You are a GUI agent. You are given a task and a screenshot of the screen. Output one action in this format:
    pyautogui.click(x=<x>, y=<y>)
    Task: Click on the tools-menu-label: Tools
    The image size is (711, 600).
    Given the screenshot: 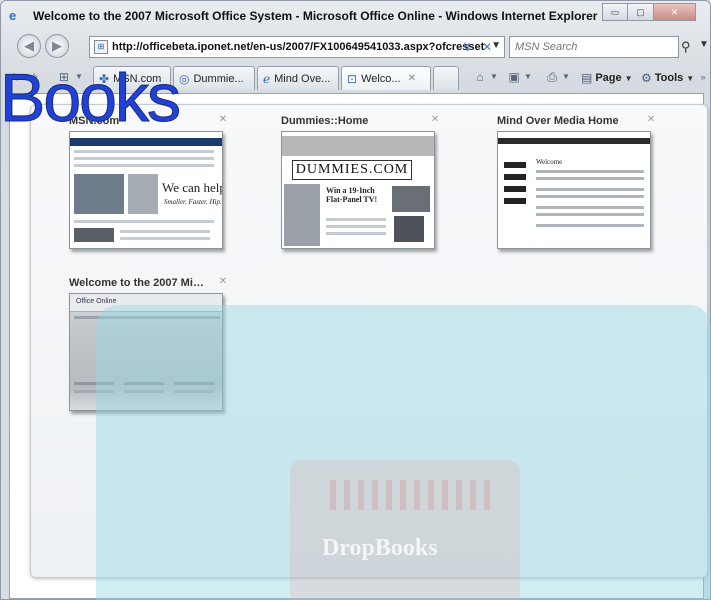 What is the action you would take?
    pyautogui.click(x=669, y=78)
    